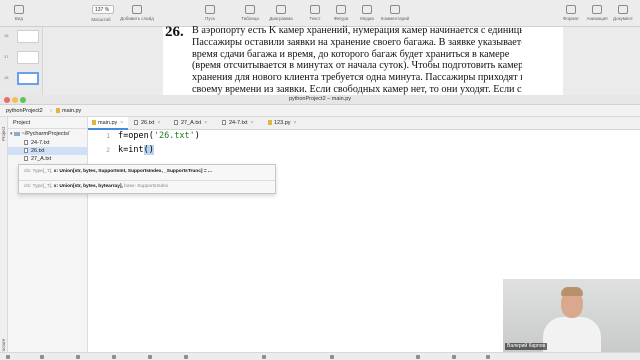 The height and width of the screenshot is (360, 640). I want to click on add-slide-icon, so click(137, 9).